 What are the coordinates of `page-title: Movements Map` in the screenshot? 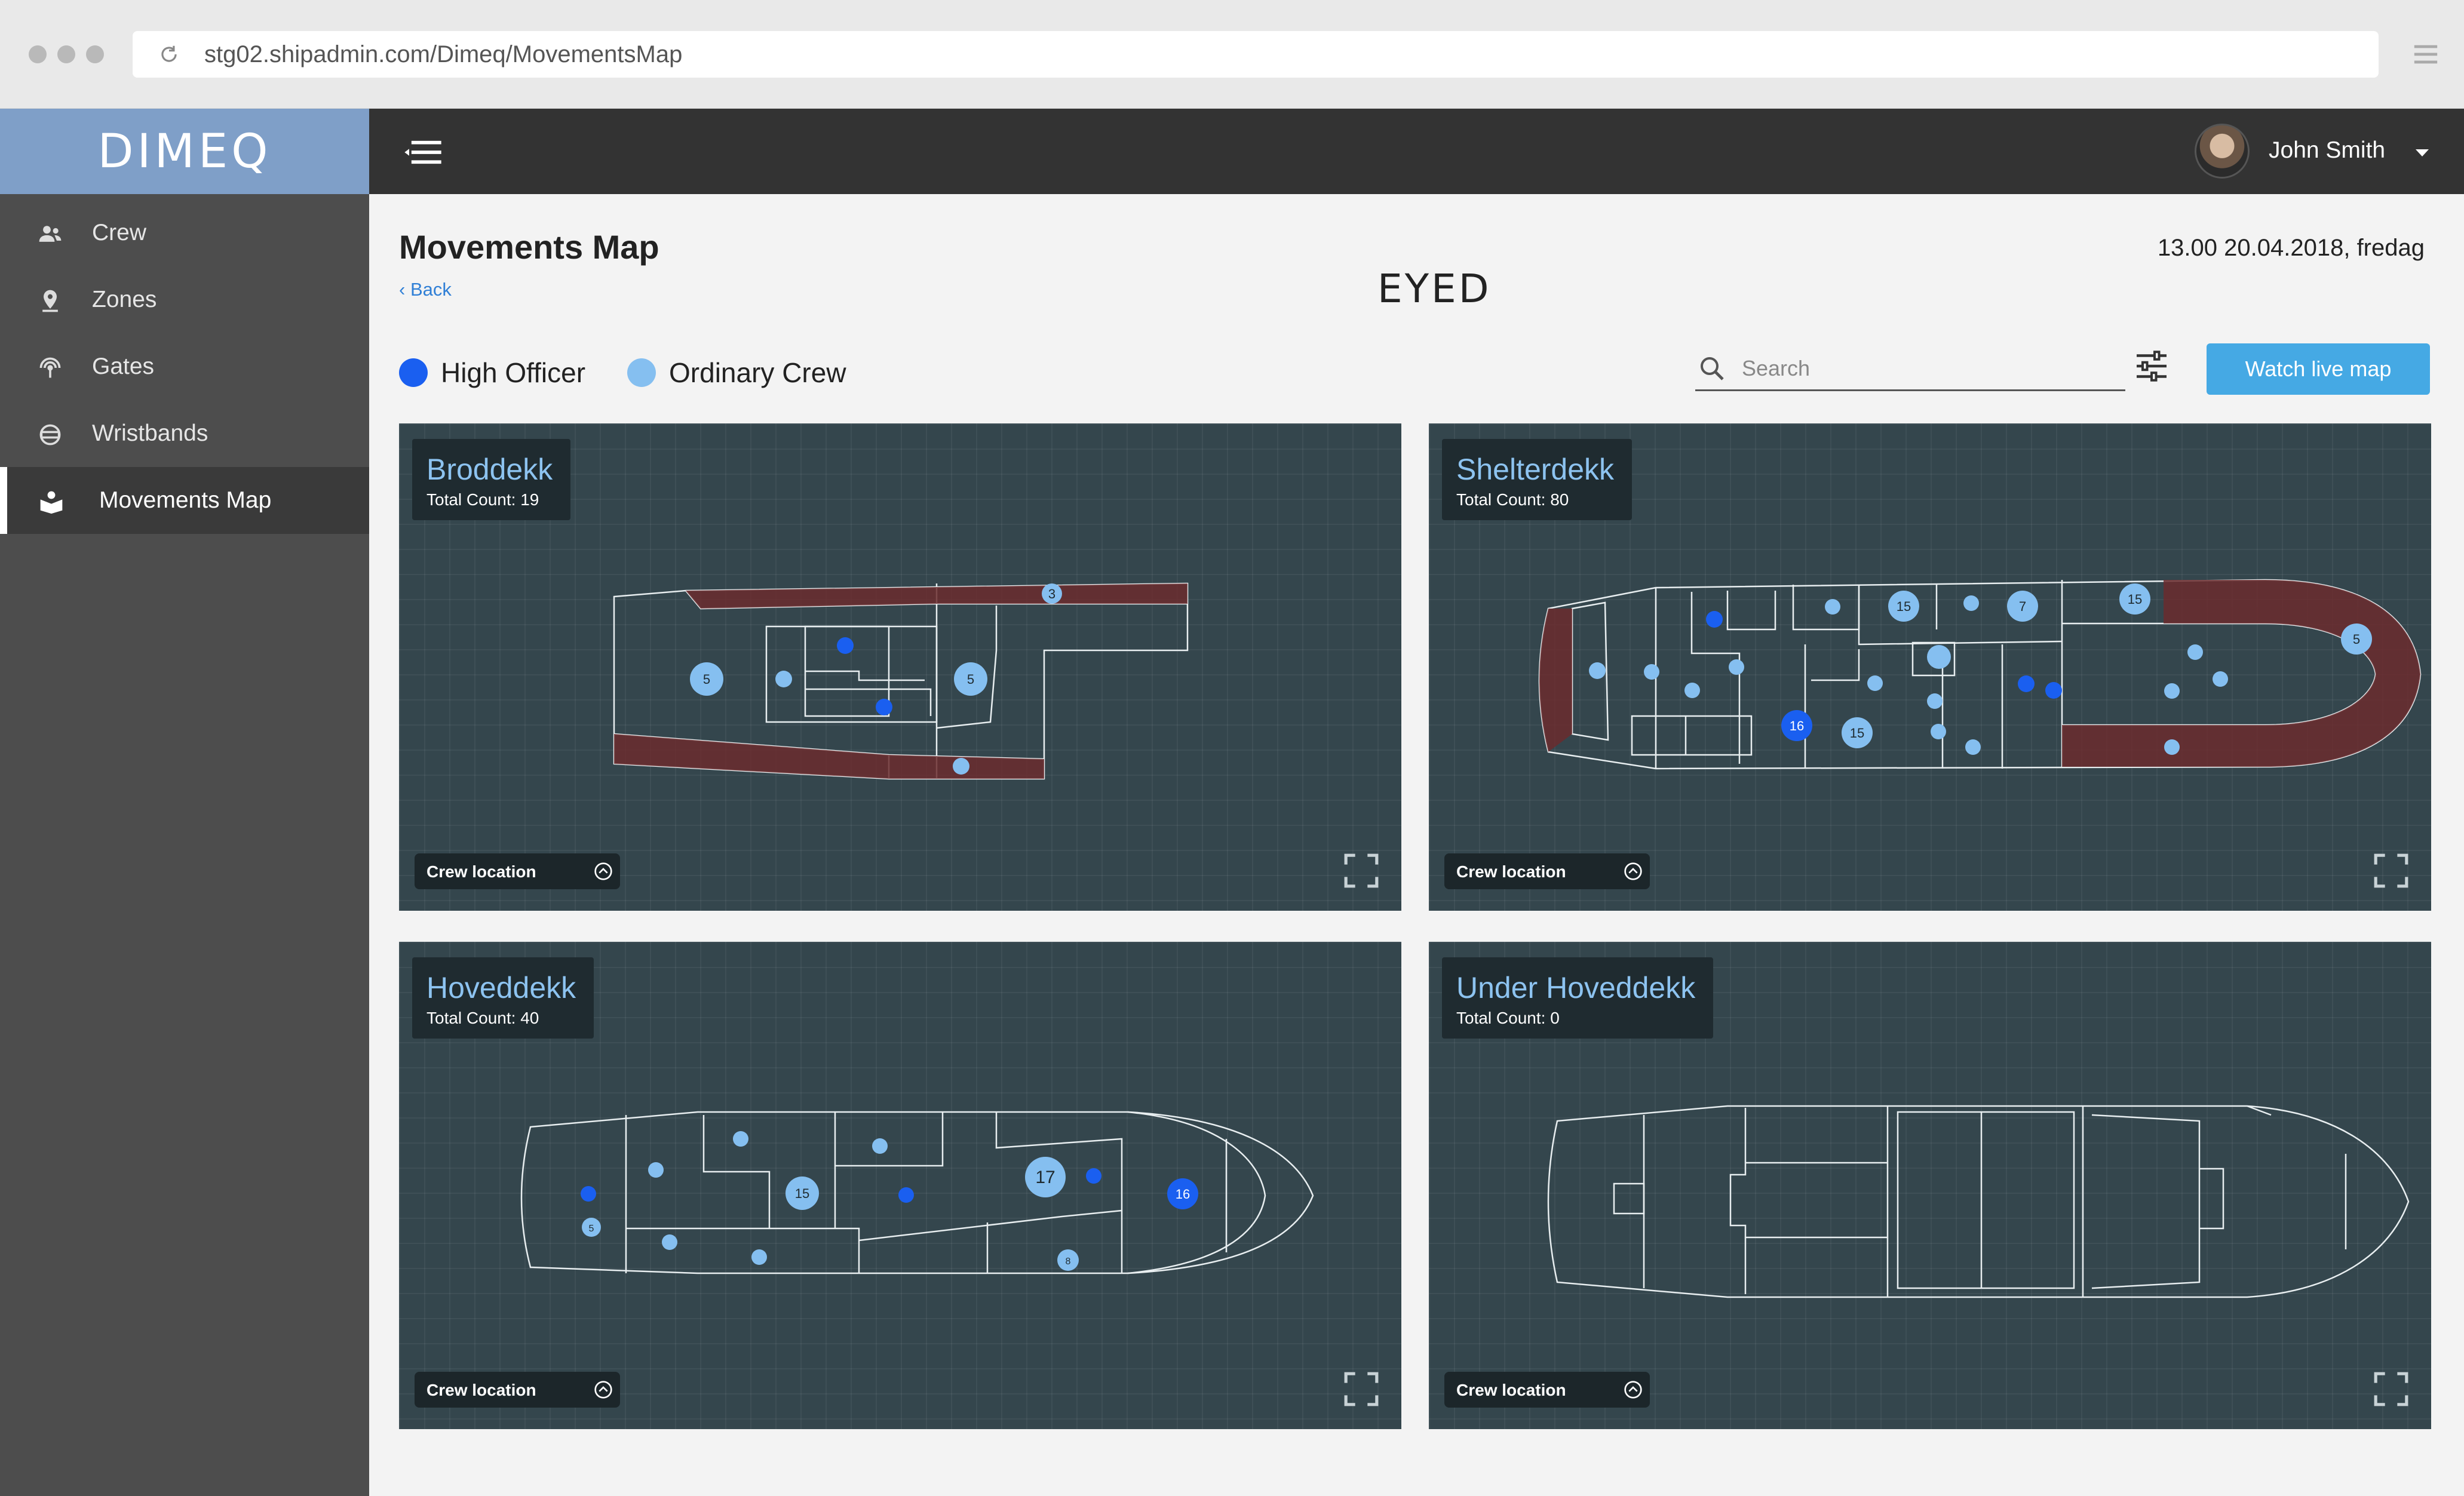 It's located at (529, 247).